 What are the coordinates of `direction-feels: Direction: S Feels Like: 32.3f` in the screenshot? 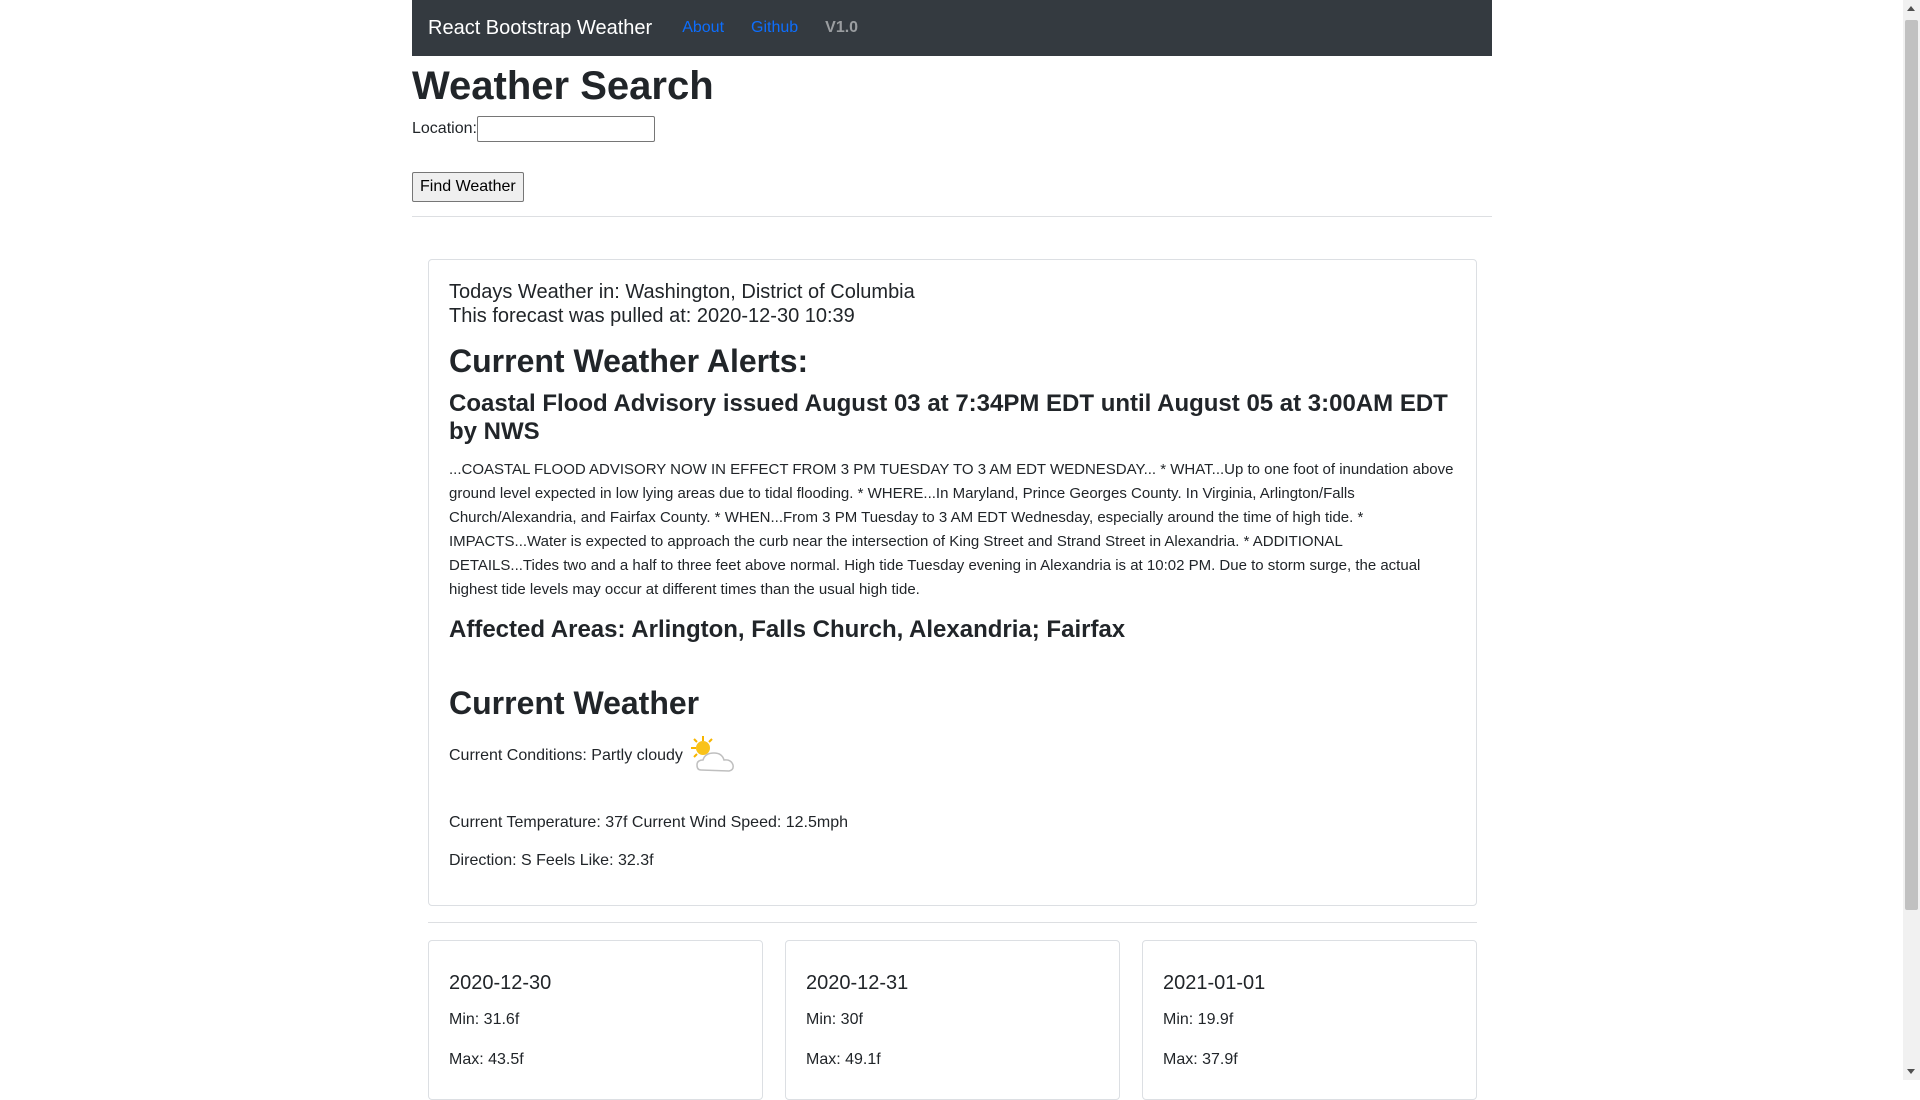 It's located at (551, 860).